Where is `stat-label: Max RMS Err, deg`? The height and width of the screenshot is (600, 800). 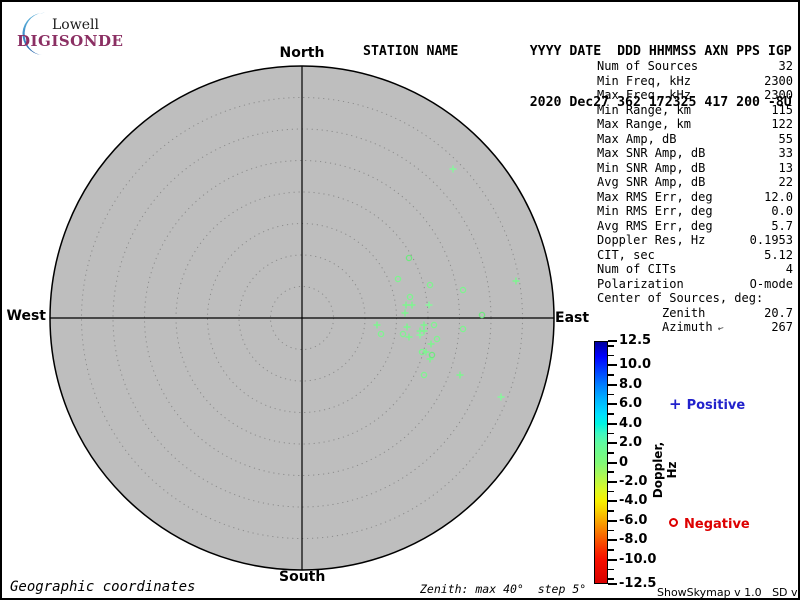
stat-label: Max RMS Err, deg is located at coordinates (655, 196).